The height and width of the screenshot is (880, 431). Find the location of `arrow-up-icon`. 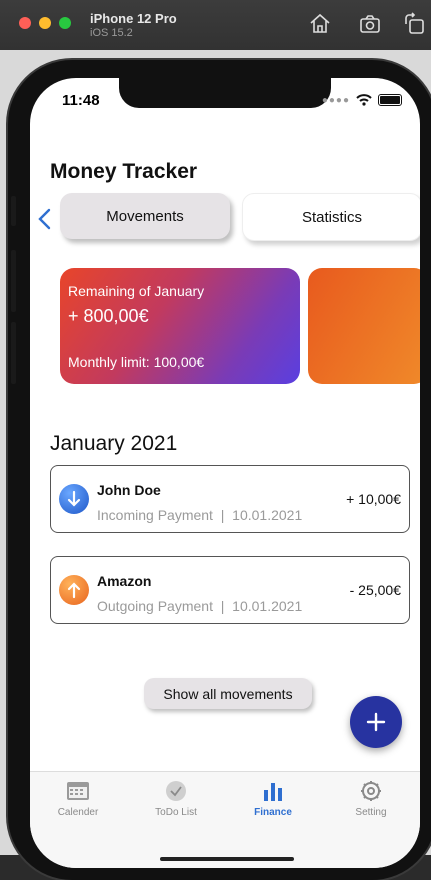

arrow-up-icon is located at coordinates (74, 590).